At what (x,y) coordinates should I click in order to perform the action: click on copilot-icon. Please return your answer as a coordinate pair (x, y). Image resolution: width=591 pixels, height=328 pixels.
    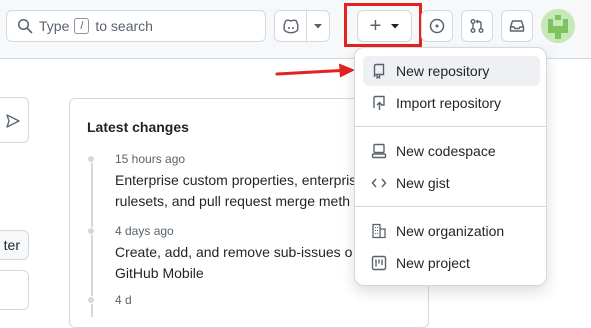
    Looking at the image, I should click on (290, 26).